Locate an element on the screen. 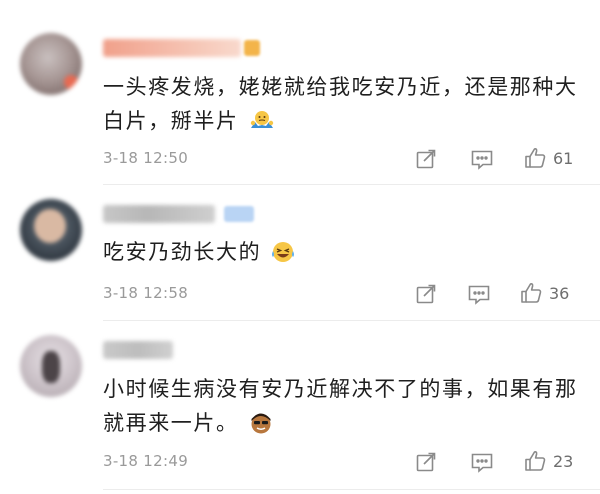  like-button: 23 is located at coordinates (548, 461).